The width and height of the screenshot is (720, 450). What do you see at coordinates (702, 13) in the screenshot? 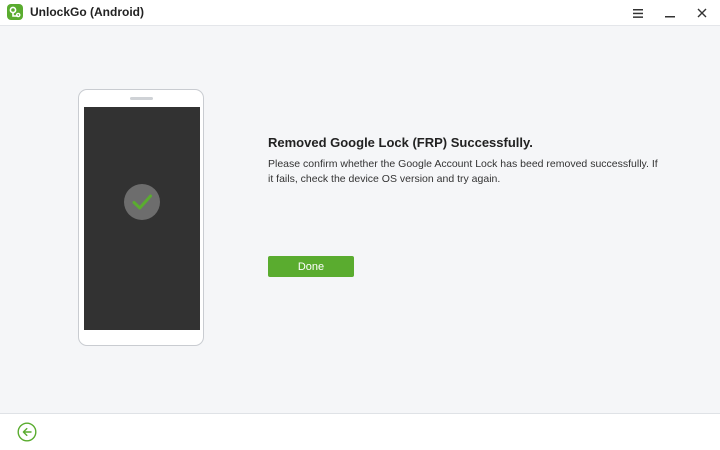
I see `close-icon` at bounding box center [702, 13].